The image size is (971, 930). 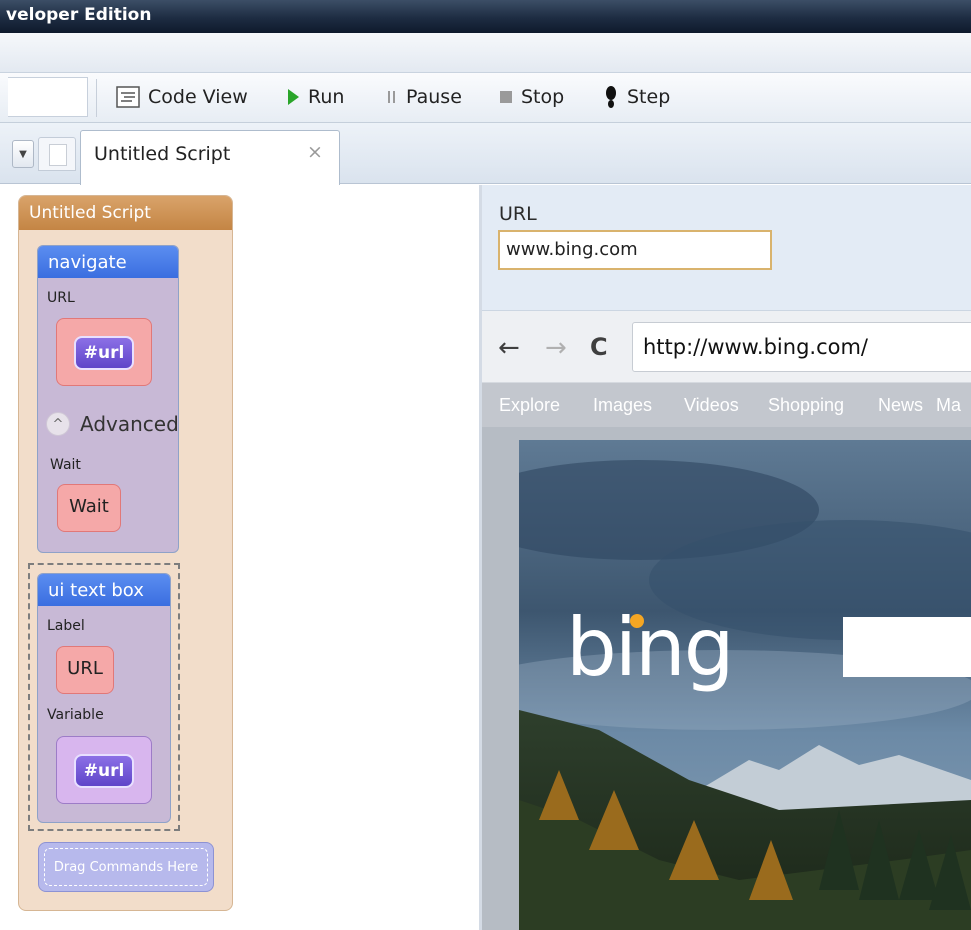 I want to click on code-view-button: Code View, so click(x=182, y=97).